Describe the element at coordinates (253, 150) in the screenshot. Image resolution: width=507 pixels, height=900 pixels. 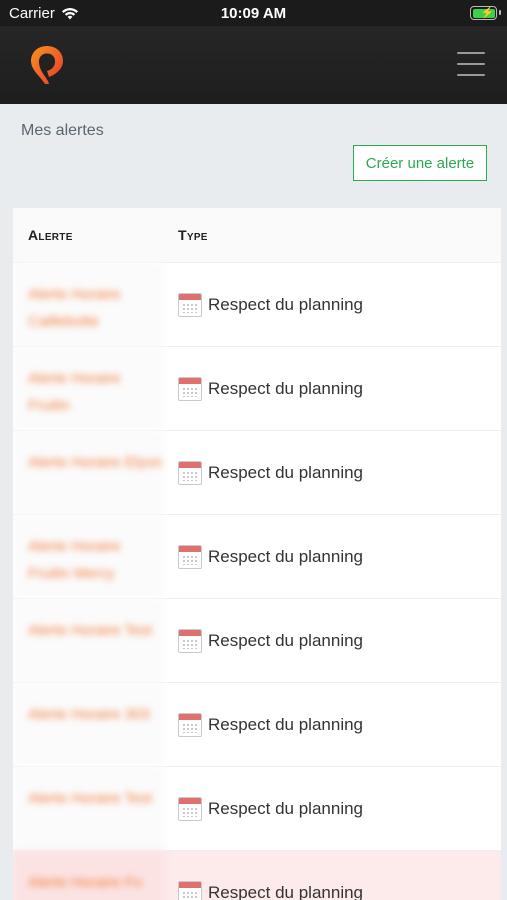
I see `page-header: Mes alertes Créer une alerte` at that location.